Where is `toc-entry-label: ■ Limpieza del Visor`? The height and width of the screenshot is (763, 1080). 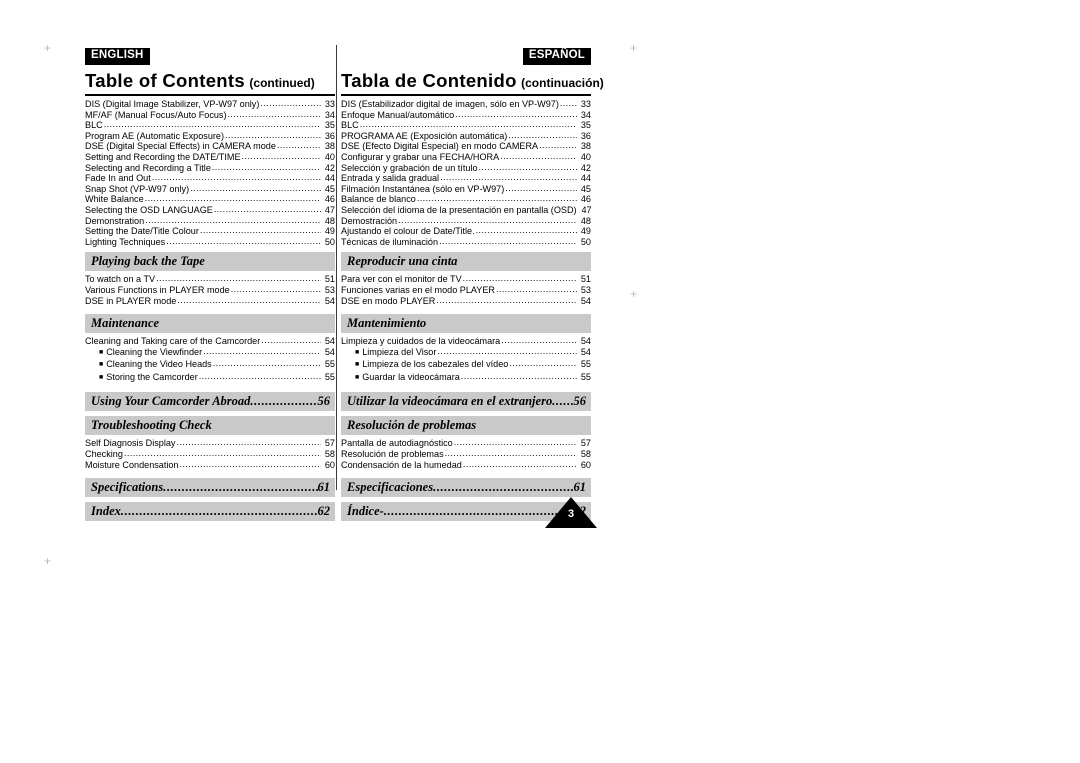 toc-entry-label: ■ Limpieza del Visor is located at coordinates (396, 351).